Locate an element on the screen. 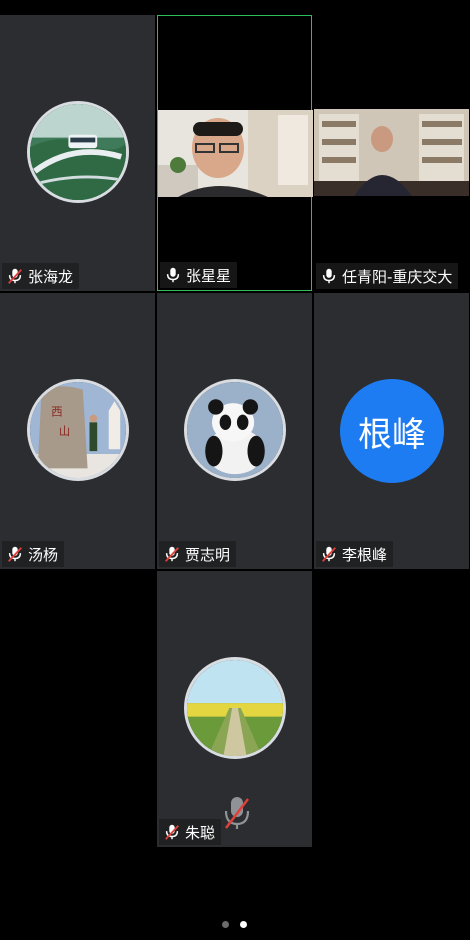 This screenshot has width=470, height=940. field-avatar-image is located at coordinates (235, 708).